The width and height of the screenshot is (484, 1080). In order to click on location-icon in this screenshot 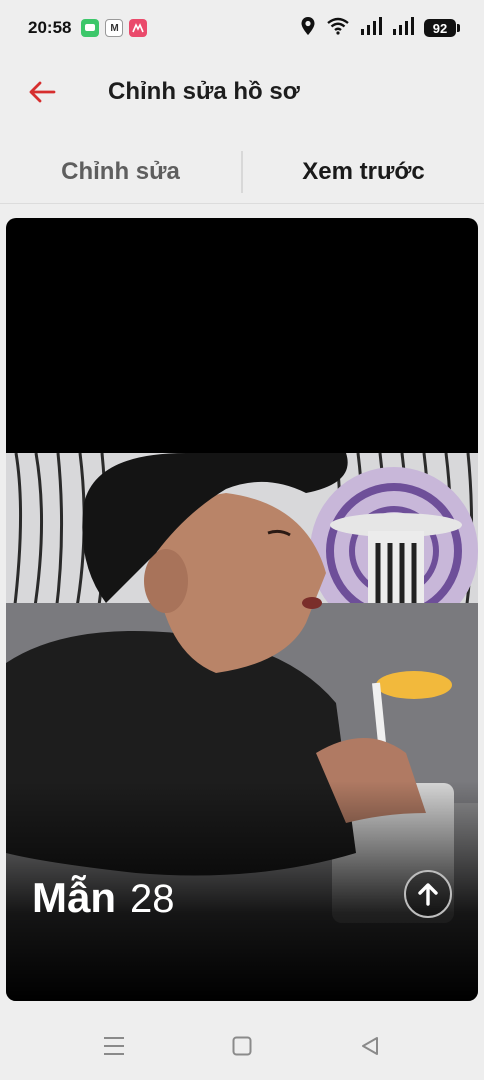, I will do `click(308, 28)`.